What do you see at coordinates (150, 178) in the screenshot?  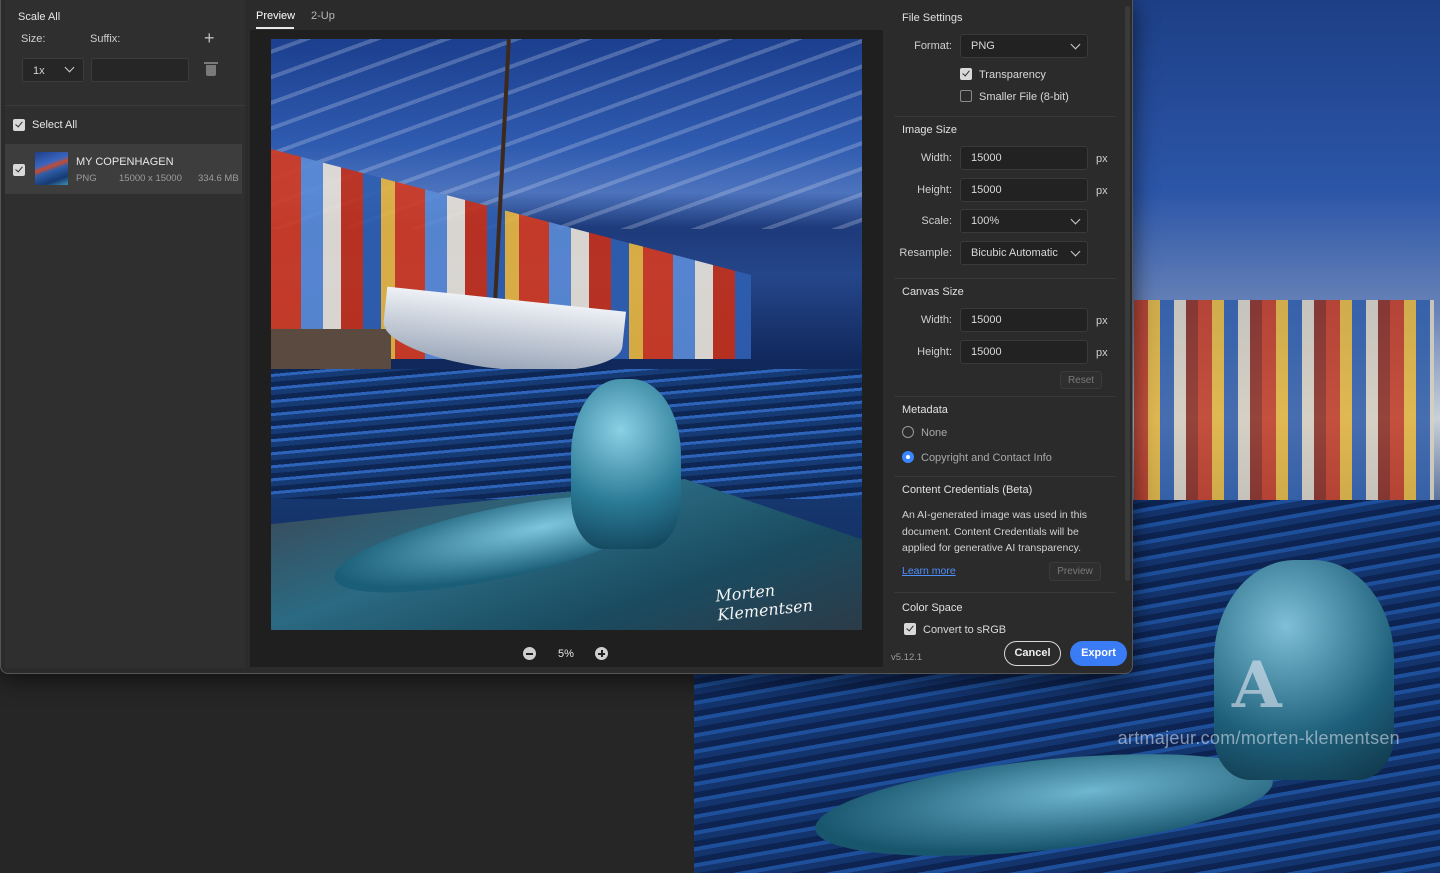 I see `asset-dimensions: 15000 x 15000` at bounding box center [150, 178].